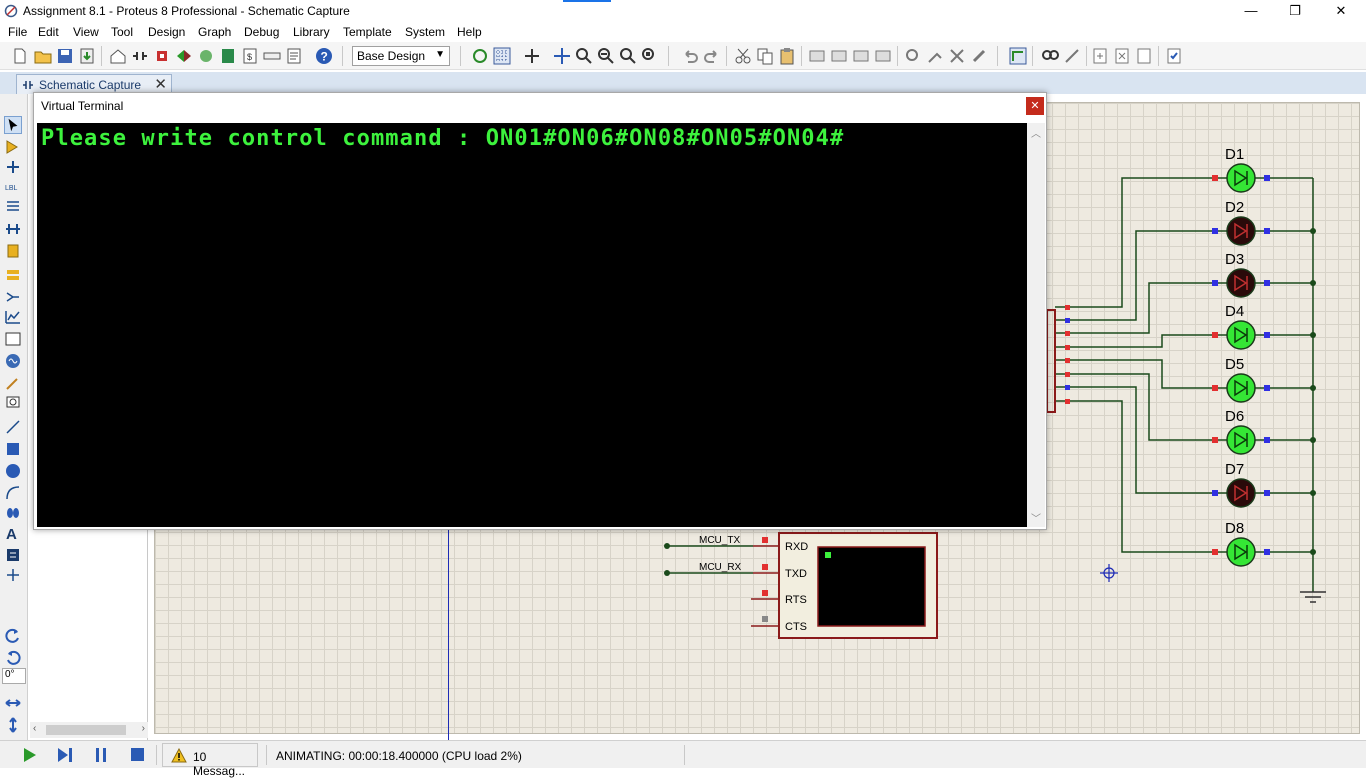  Describe the element at coordinates (861, 56) in the screenshot. I see `block-rotate-icon` at that location.